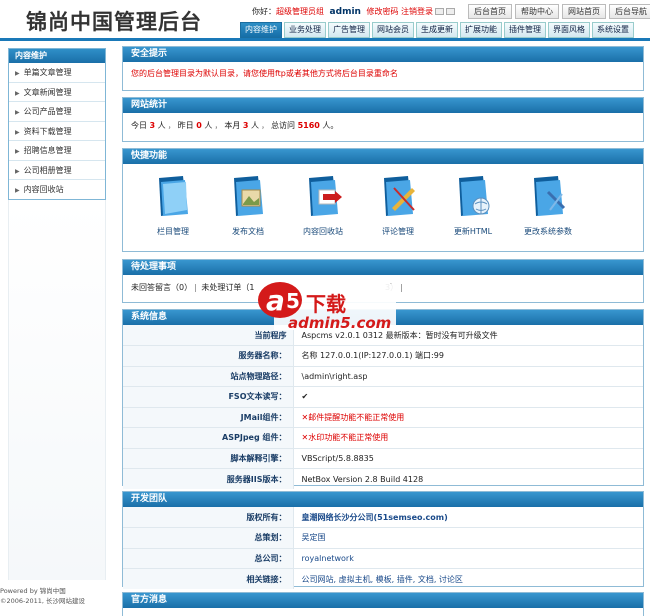  What do you see at coordinates (57, 390) in the screenshot?
I see `sidebar-background` at bounding box center [57, 390].